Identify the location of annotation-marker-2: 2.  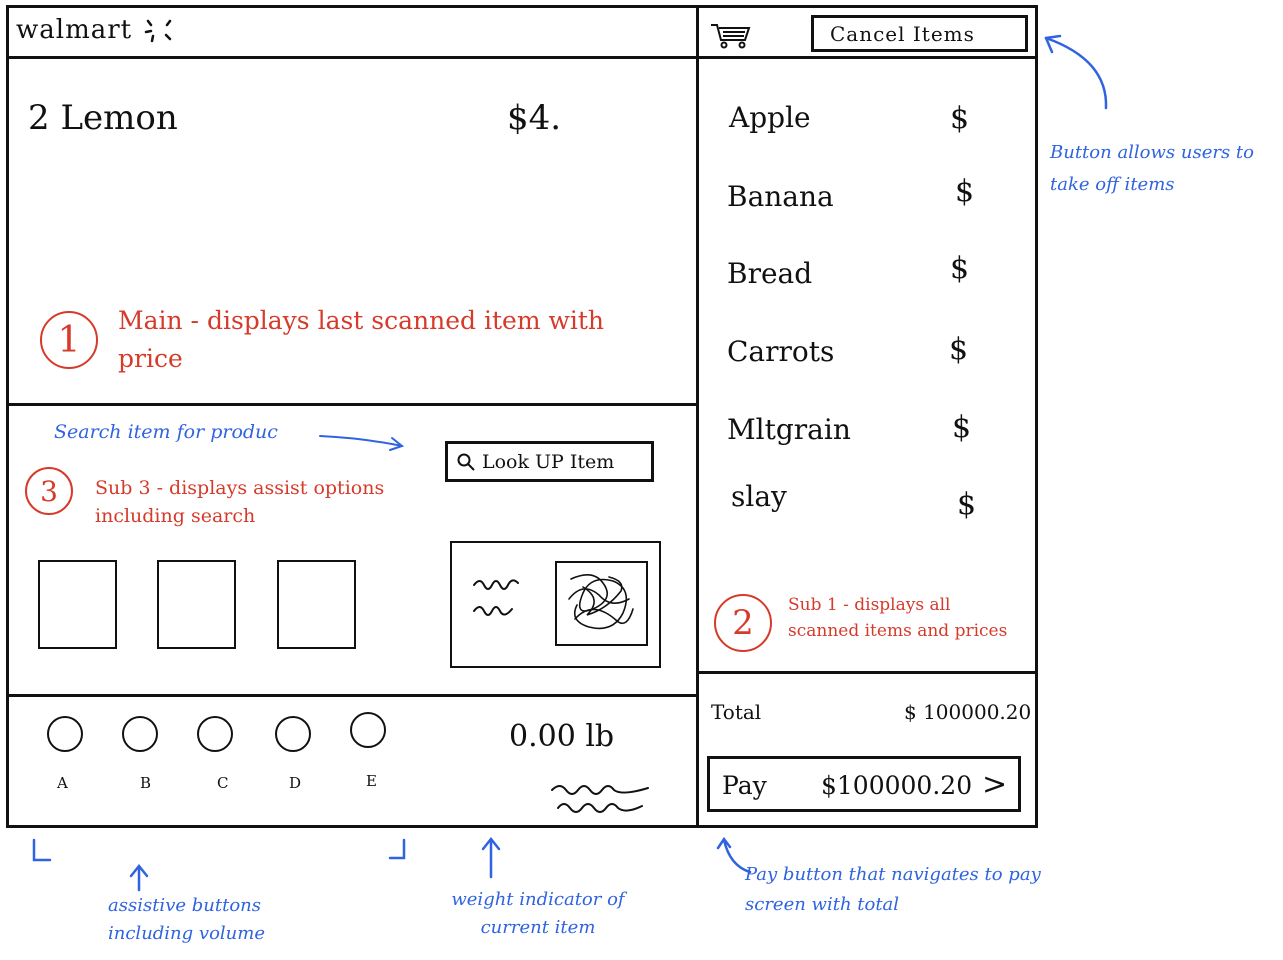
(743, 623).